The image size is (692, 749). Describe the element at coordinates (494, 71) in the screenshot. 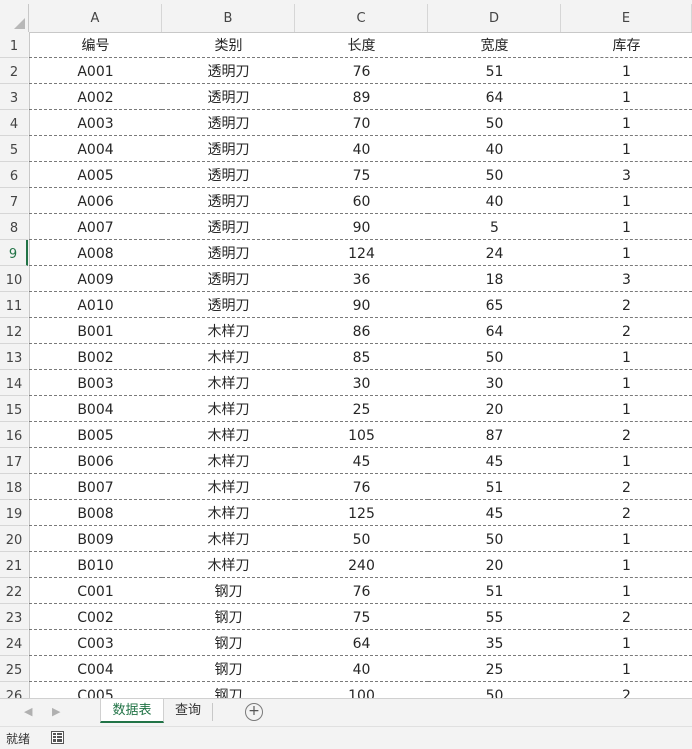

I see `cell-d2: 51` at that location.